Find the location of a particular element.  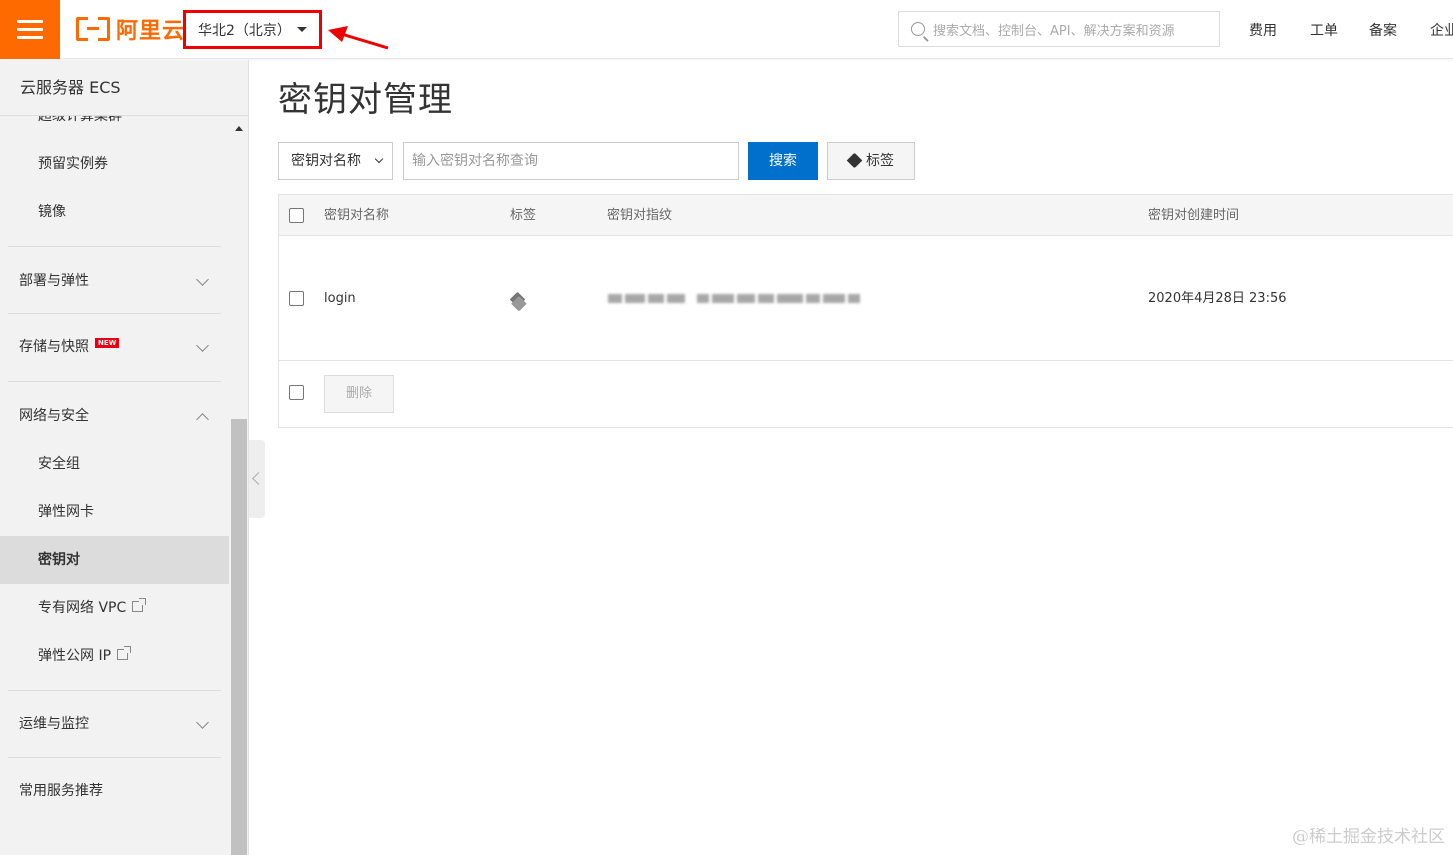

global-search-input: 搜索文档、控制台、API、解决方案和资源 is located at coordinates (1059, 29).